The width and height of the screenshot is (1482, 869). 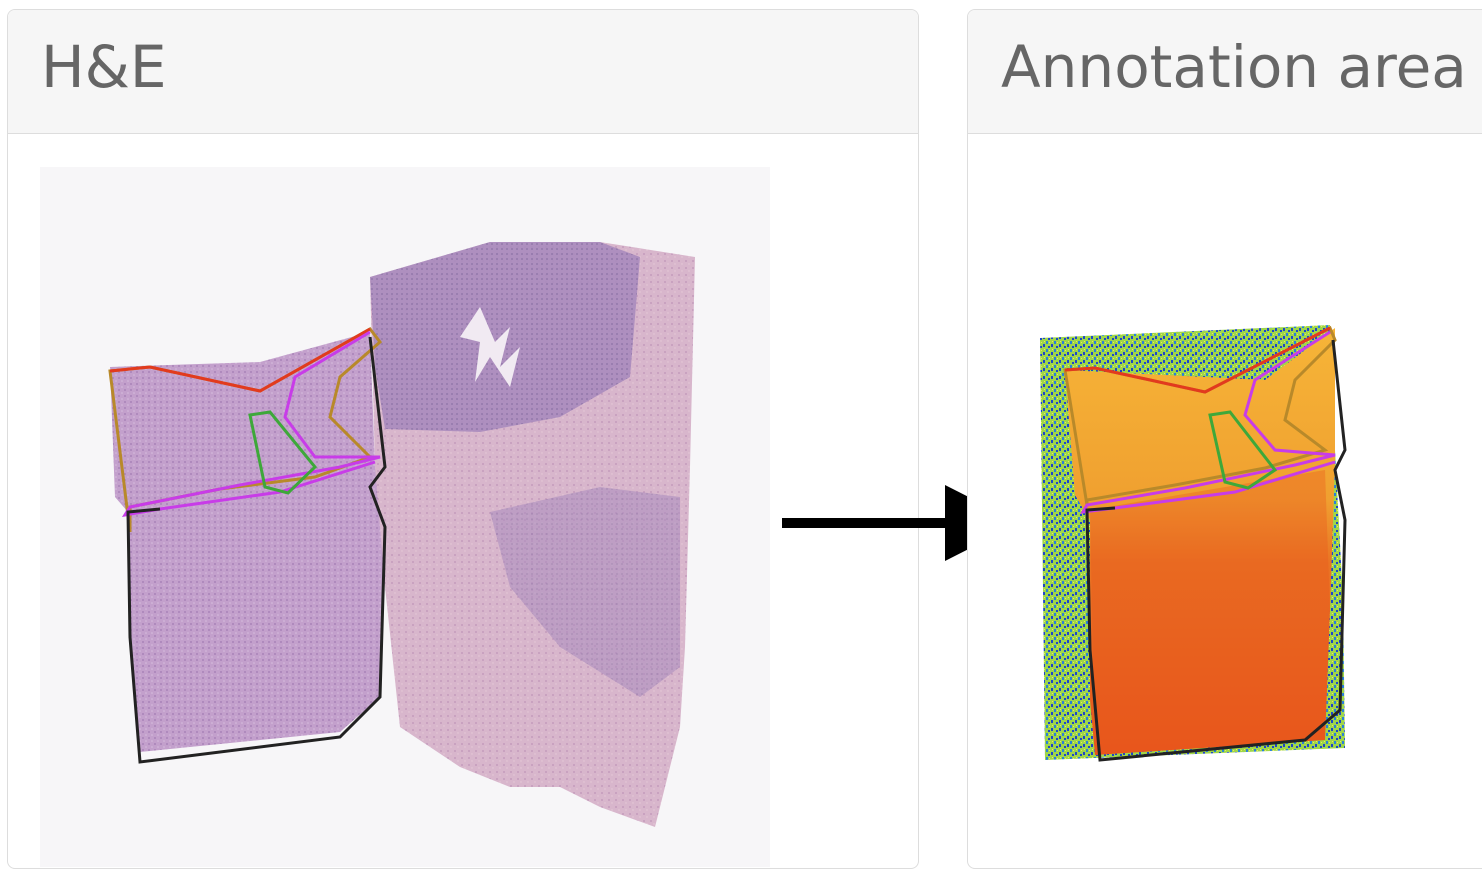 What do you see at coordinates (1193, 543) in the screenshot?
I see `annotation-heatmap-image` at bounding box center [1193, 543].